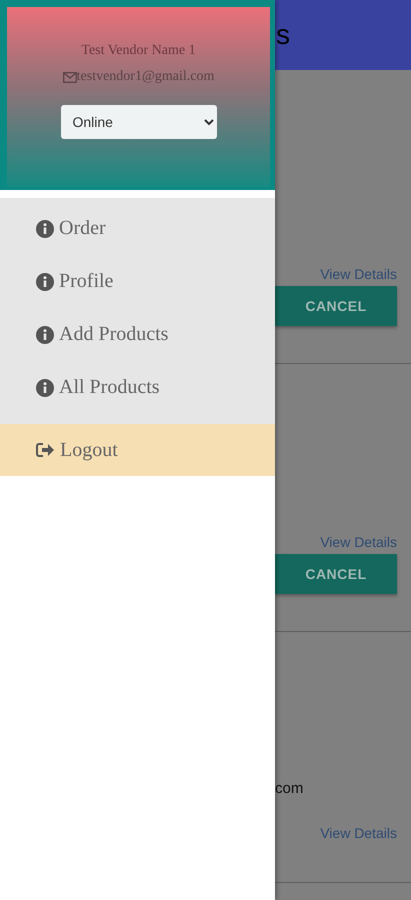 This screenshot has height=900, width=411. Describe the element at coordinates (45, 450) in the screenshot. I see `logout-icon` at that location.